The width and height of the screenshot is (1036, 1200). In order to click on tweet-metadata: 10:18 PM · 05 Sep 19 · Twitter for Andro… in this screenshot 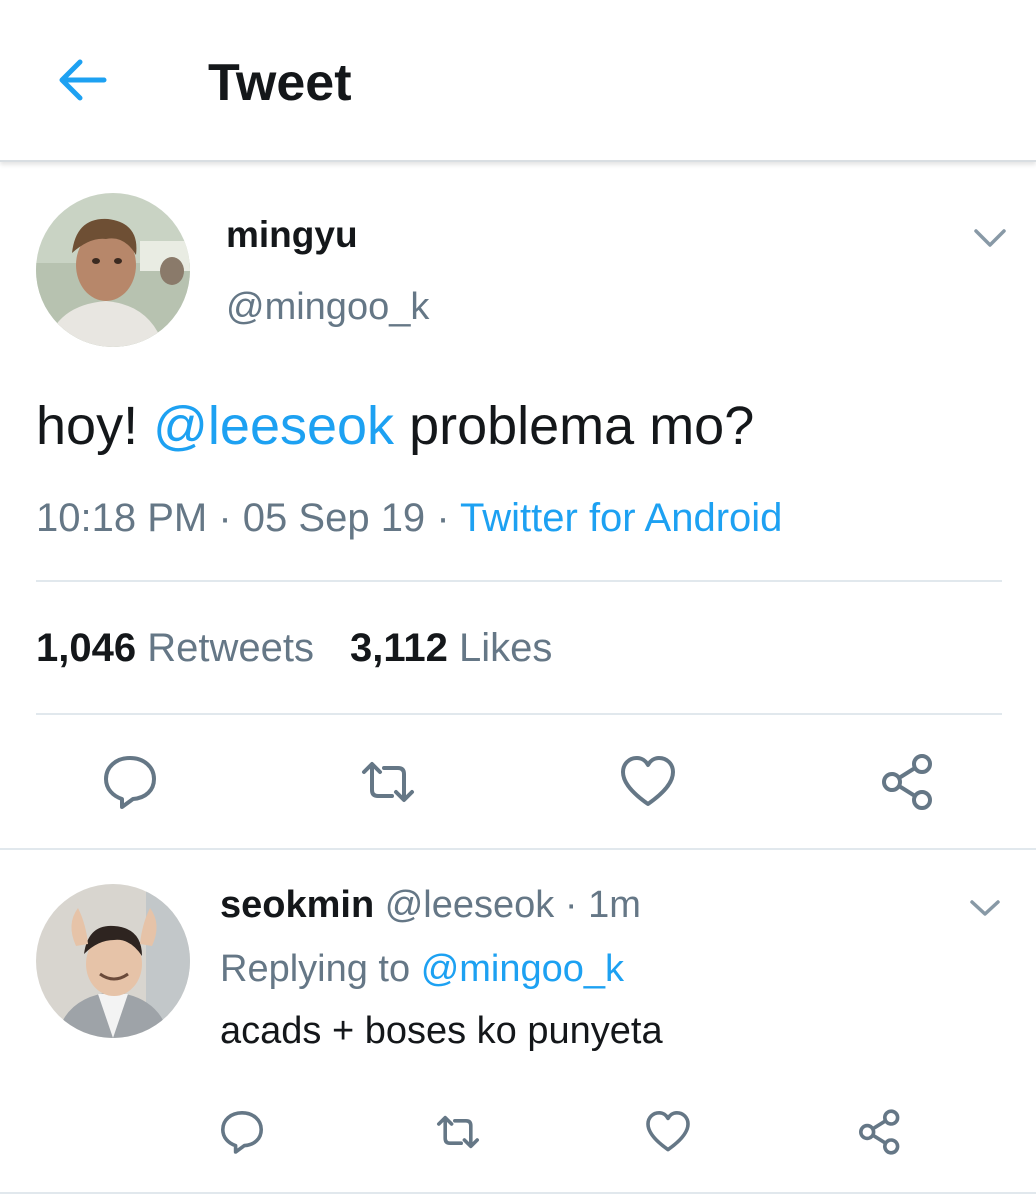, I will do `click(409, 518)`.